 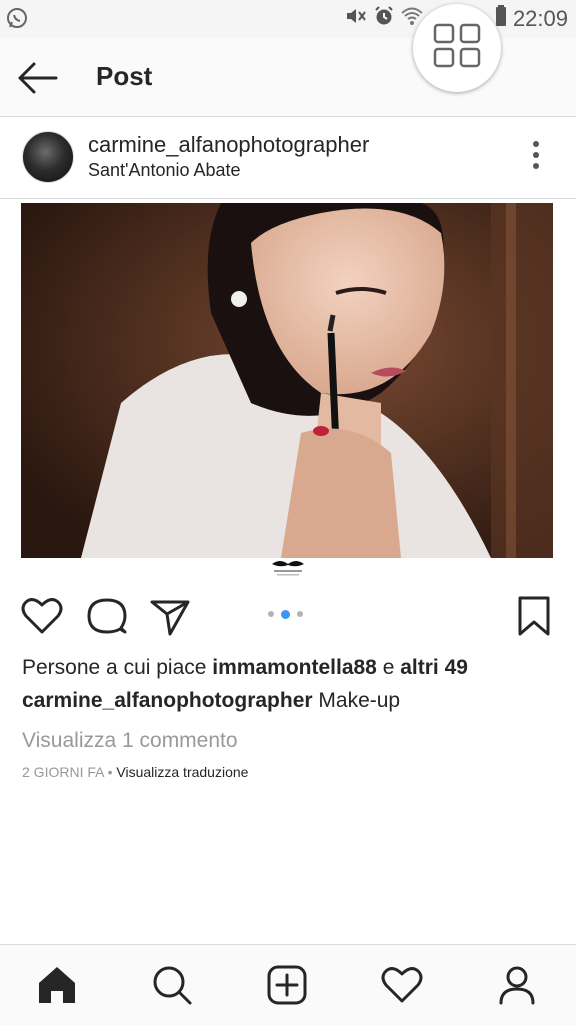 What do you see at coordinates (402, 985) in the screenshot?
I see `activity-icon` at bounding box center [402, 985].